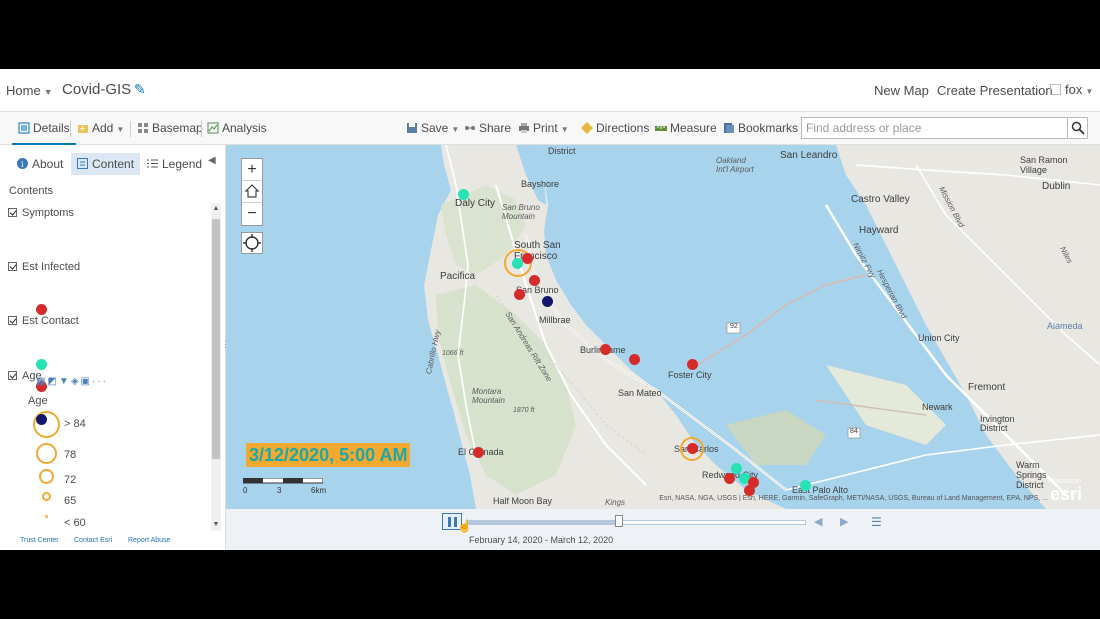  Describe the element at coordinates (555, 320) in the screenshot. I see `place-label: Millbrae` at that location.